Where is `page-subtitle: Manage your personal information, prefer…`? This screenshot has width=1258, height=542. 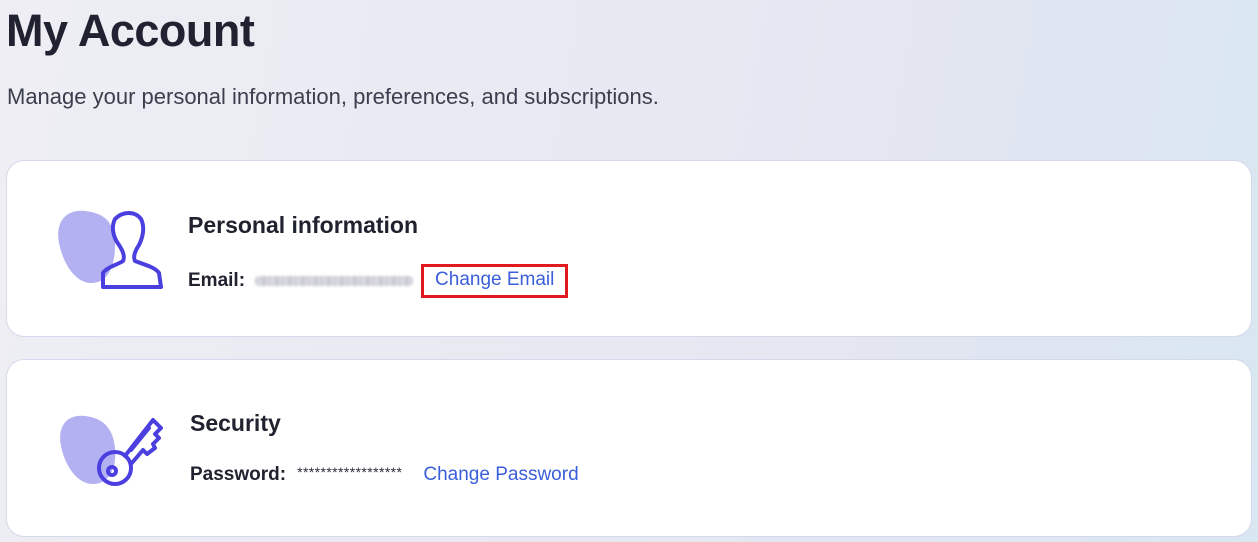
page-subtitle: Manage your personal information, prefer… is located at coordinates (333, 96).